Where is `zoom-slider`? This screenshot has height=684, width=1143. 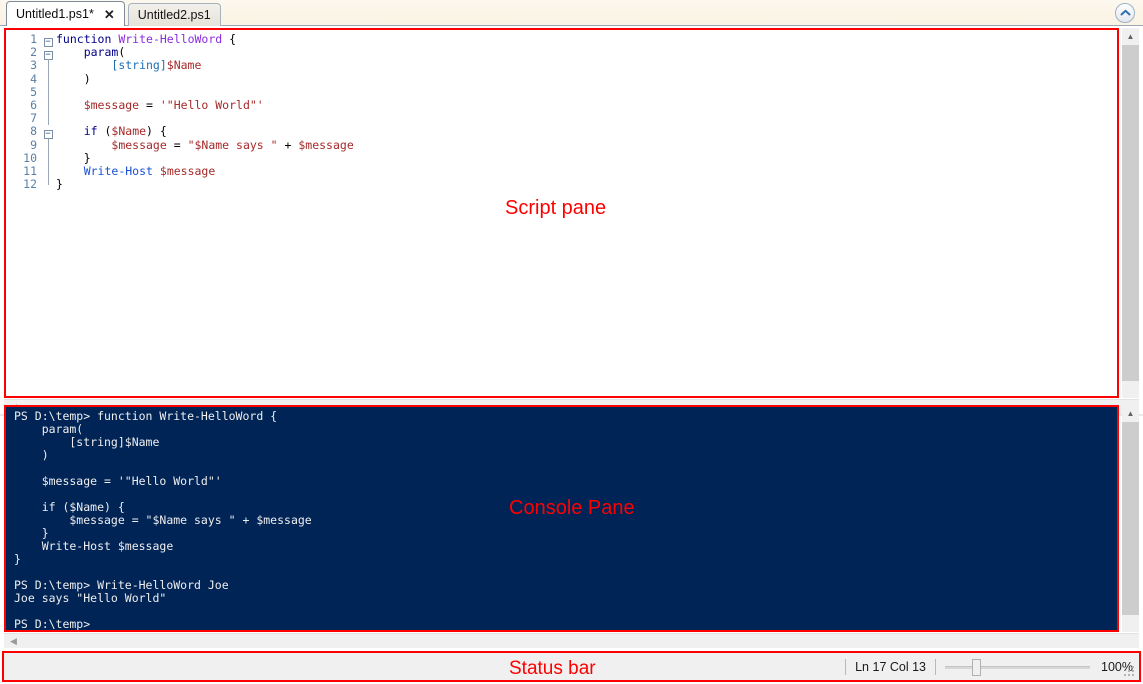
zoom-slider is located at coordinates (1017, 667).